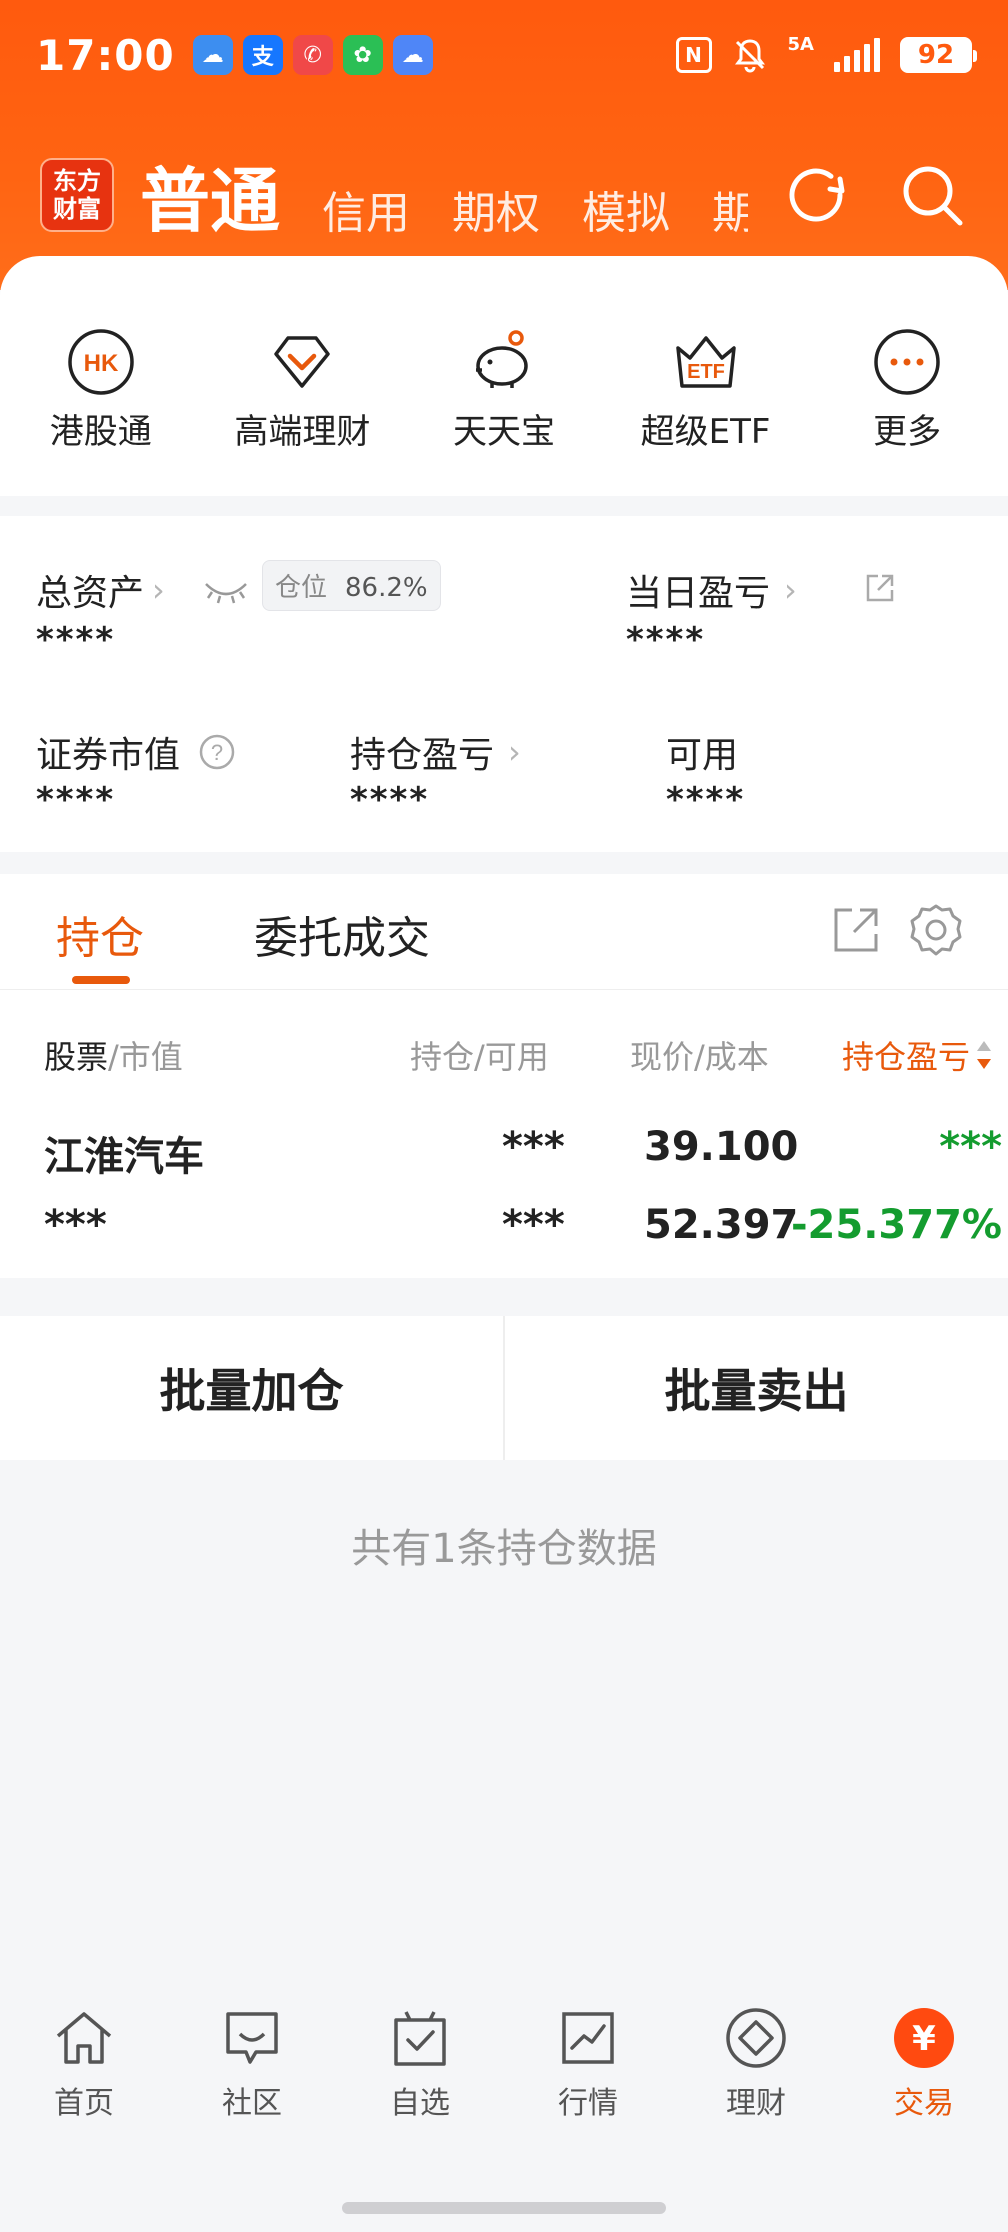 This screenshot has height=2232, width=1008. I want to click on quick-links: HK 港股通 高端理财 天天宝 ETF 超级ETF 更多, so click(504, 391).